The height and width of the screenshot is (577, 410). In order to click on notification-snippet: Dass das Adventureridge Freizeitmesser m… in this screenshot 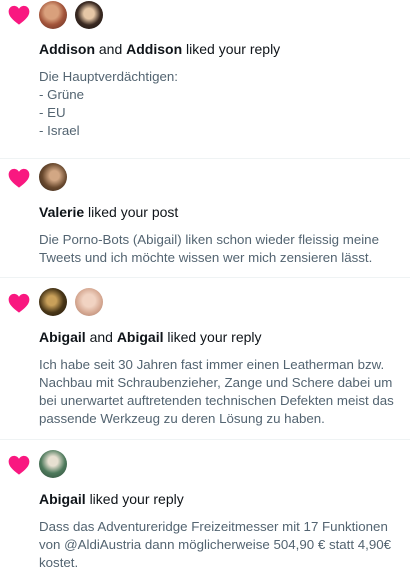, I will do `click(222, 545)`.